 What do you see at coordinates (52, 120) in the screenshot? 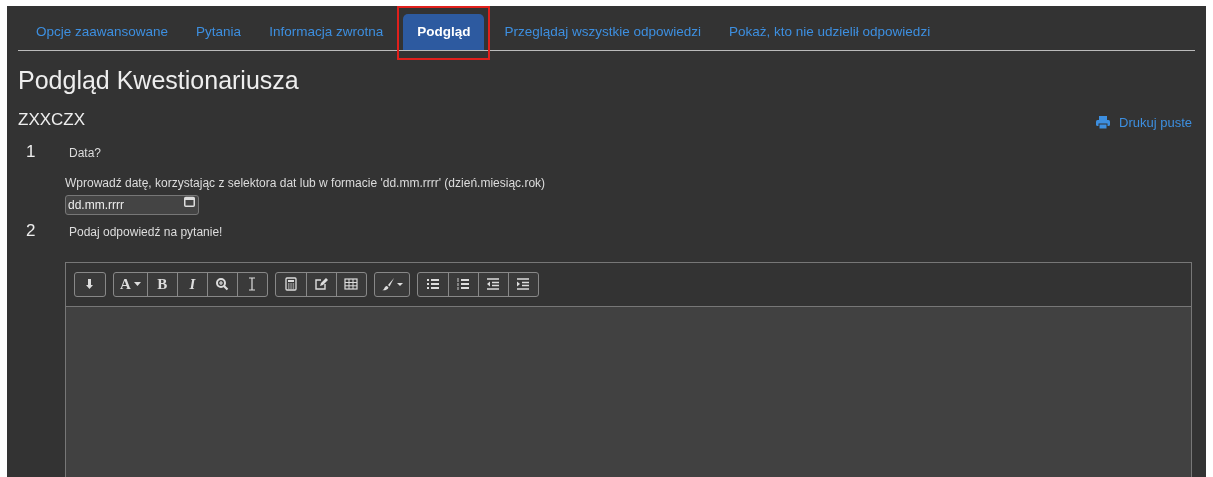
I see `survey-name: ZXXCZX` at bounding box center [52, 120].